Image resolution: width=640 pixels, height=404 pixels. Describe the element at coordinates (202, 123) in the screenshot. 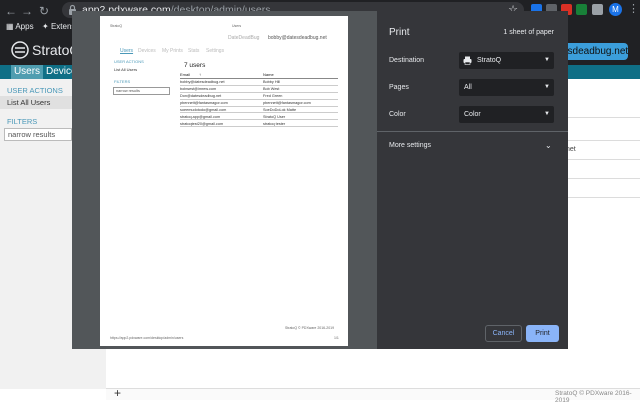

I see `cell-email: stratoqtest20@gmail.com` at that location.